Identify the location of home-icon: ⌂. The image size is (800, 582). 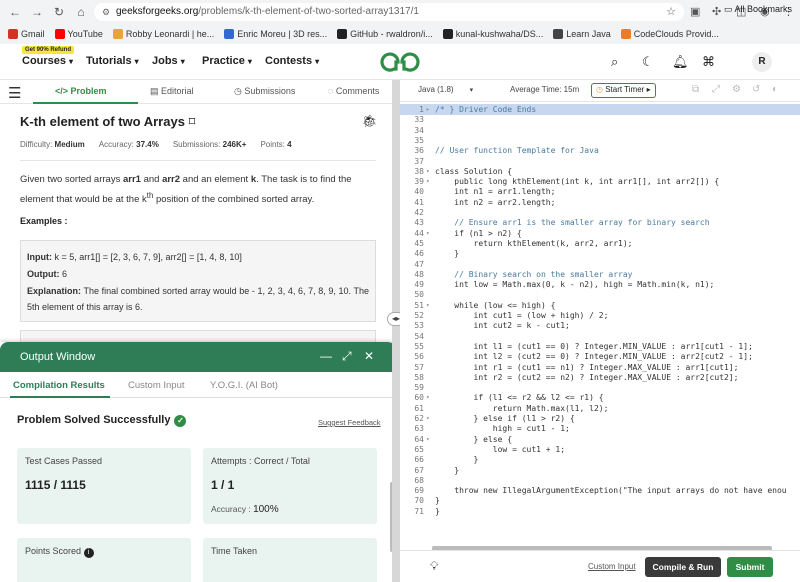
(81, 12).